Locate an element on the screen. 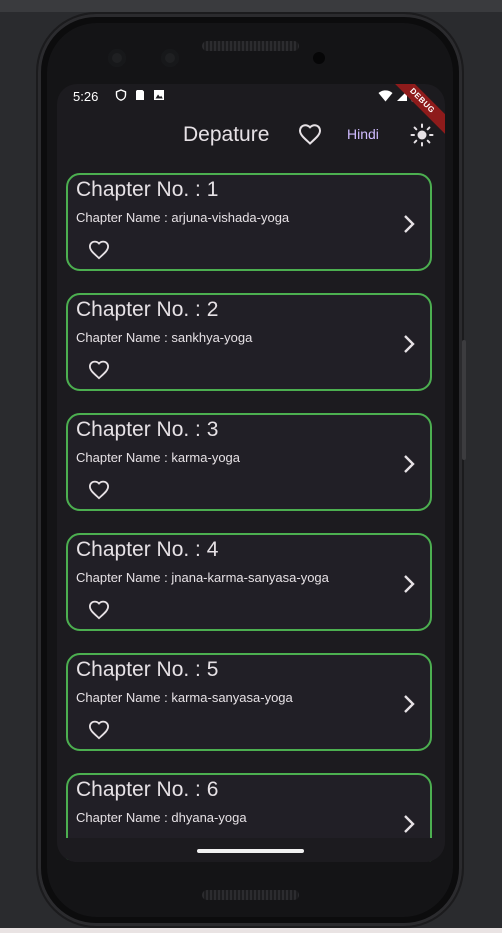 Image resolution: width=502 pixels, height=933 pixels. home-indicator is located at coordinates (250, 851).